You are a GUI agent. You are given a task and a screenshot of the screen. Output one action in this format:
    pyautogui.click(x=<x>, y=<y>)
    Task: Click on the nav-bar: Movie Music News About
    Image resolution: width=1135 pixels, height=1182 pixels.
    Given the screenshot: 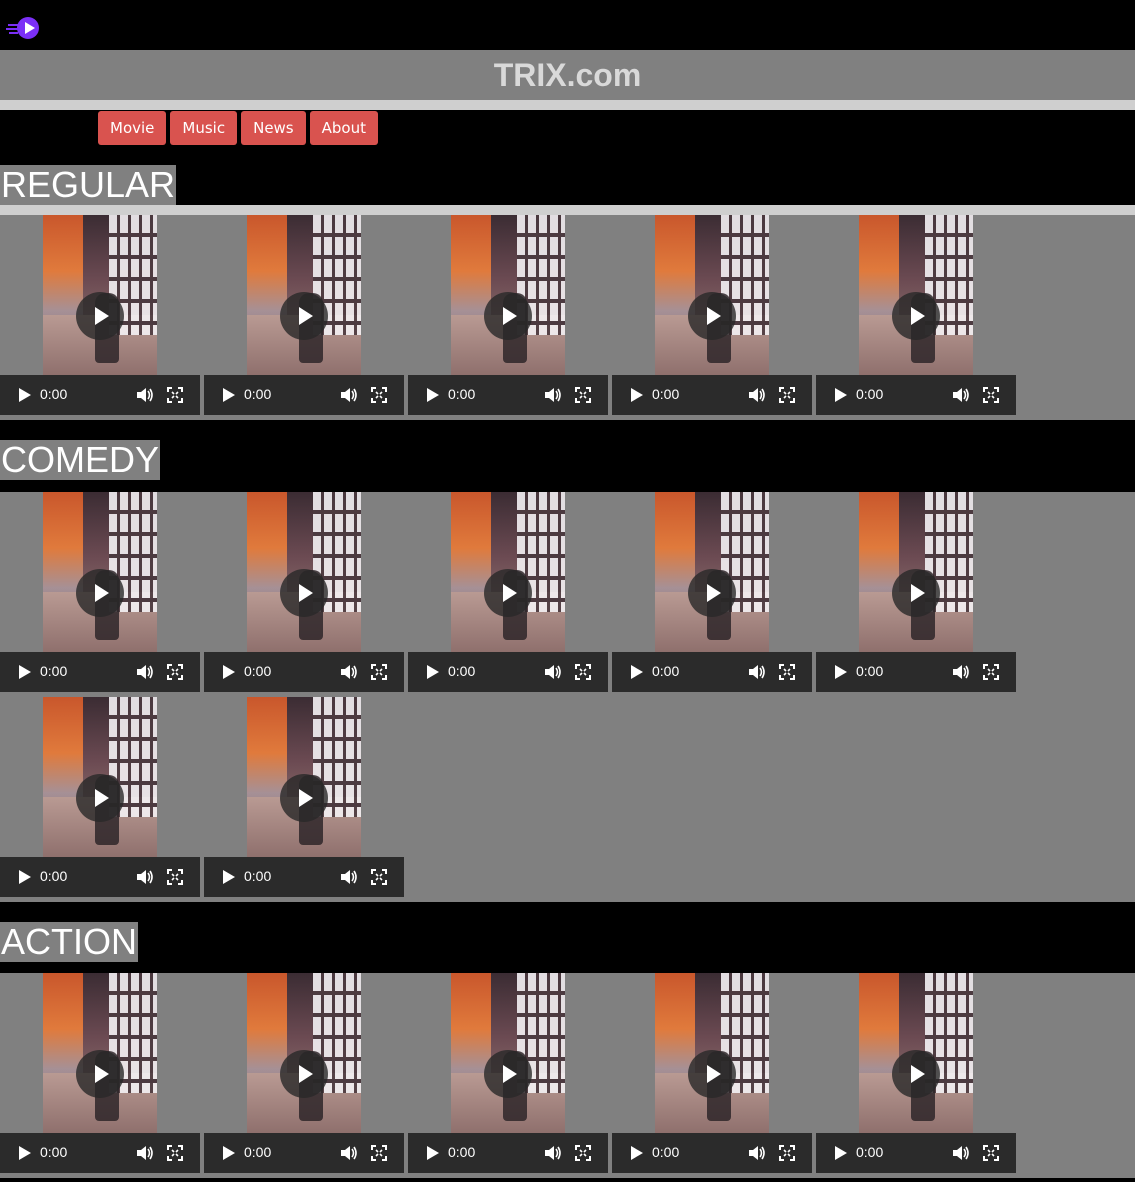 What is the action you would take?
    pyautogui.click(x=238, y=128)
    